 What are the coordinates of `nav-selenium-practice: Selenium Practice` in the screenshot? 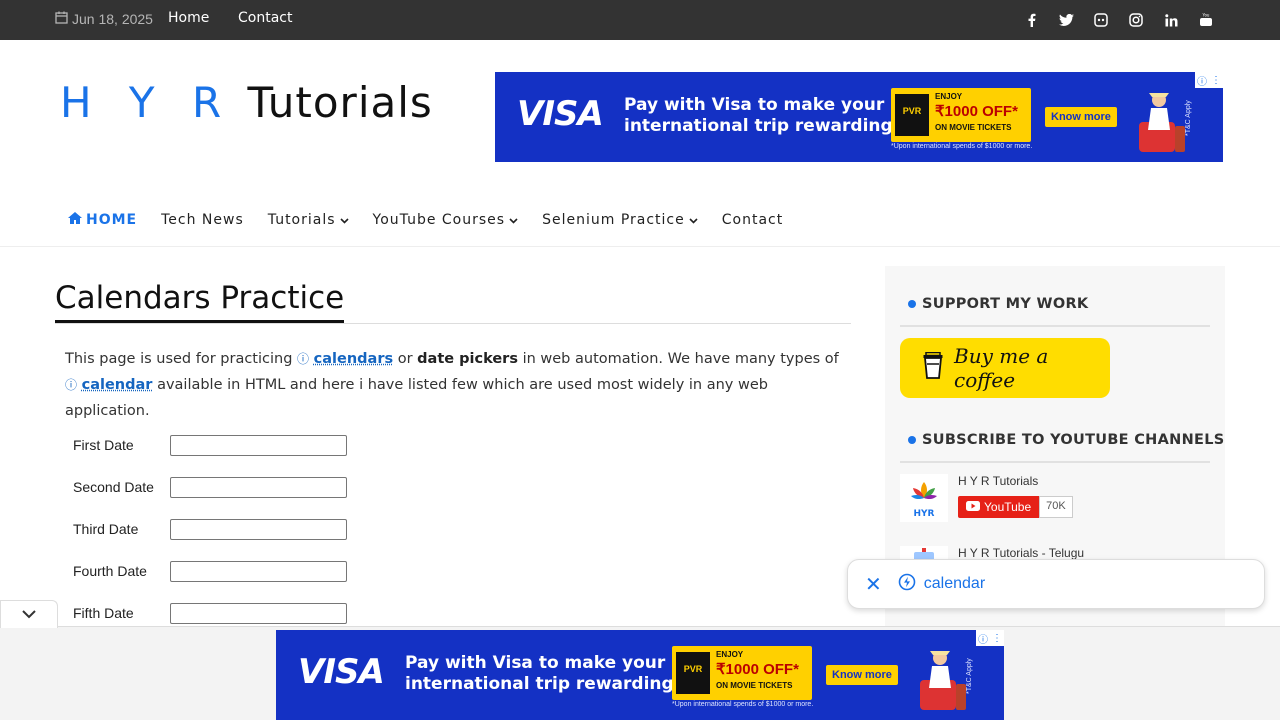 It's located at (620, 220).